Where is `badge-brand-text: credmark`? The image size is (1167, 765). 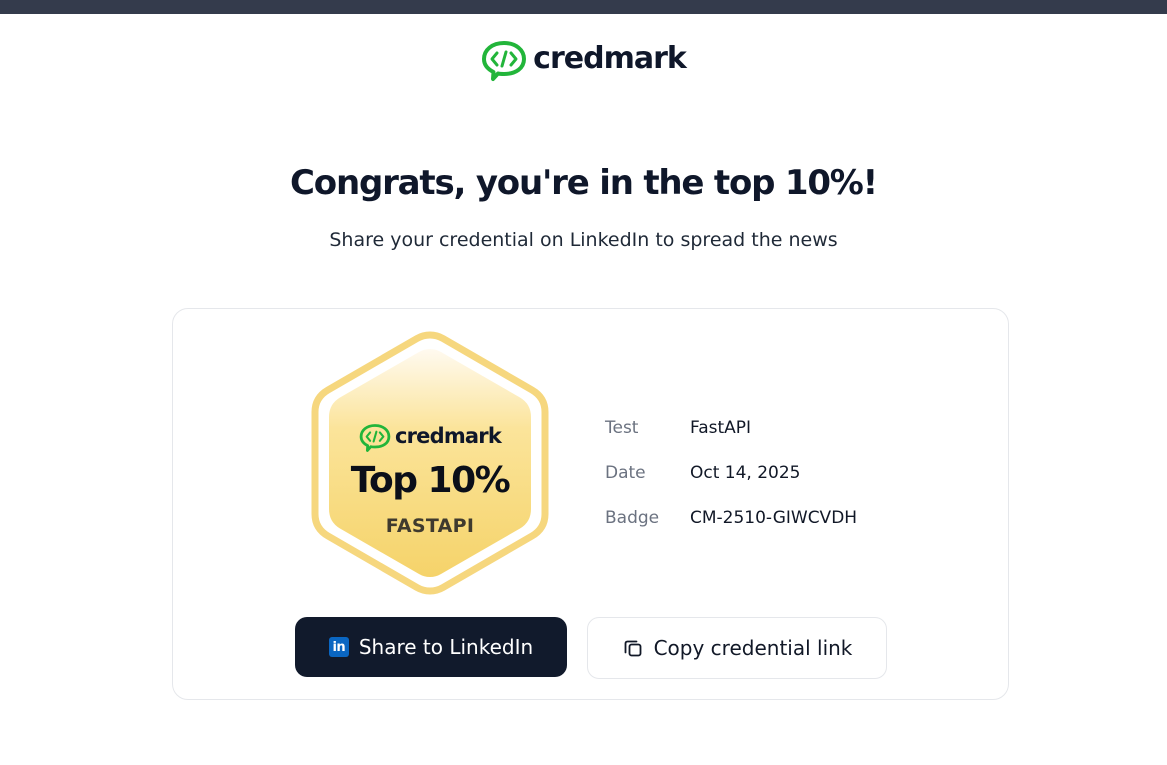
badge-brand-text: credmark is located at coordinates (448, 436).